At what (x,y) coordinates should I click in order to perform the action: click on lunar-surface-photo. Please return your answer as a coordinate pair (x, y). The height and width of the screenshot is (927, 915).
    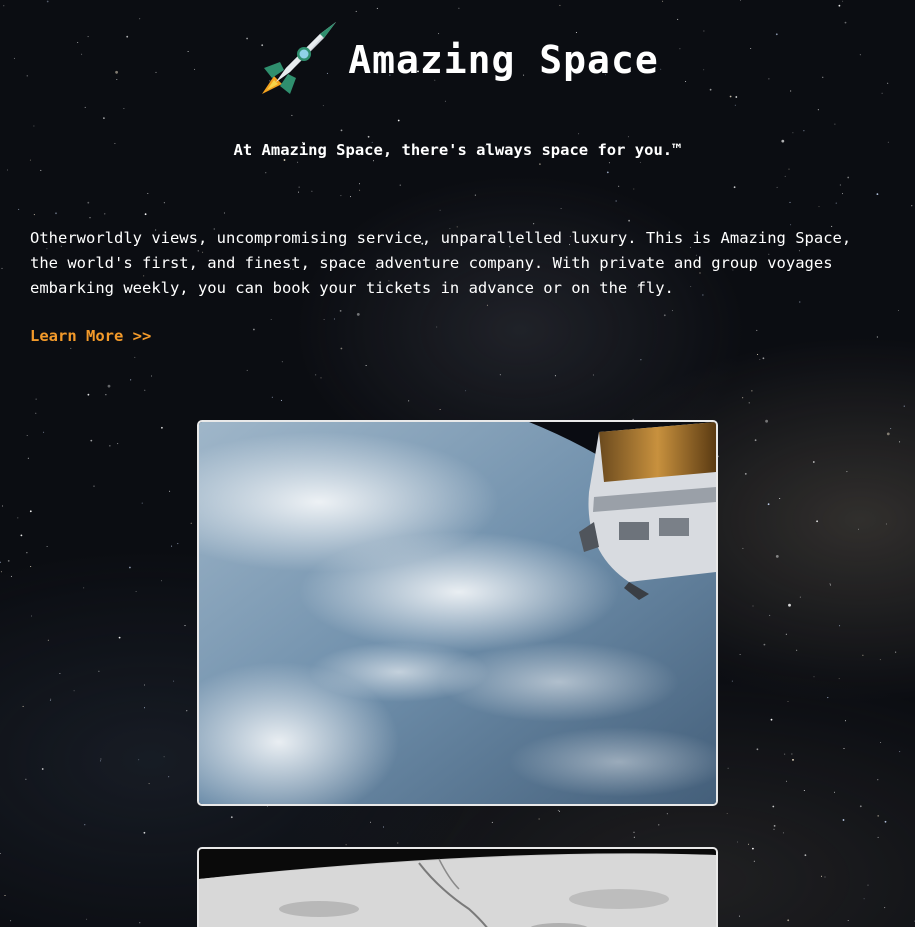
    Looking at the image, I should click on (457, 887).